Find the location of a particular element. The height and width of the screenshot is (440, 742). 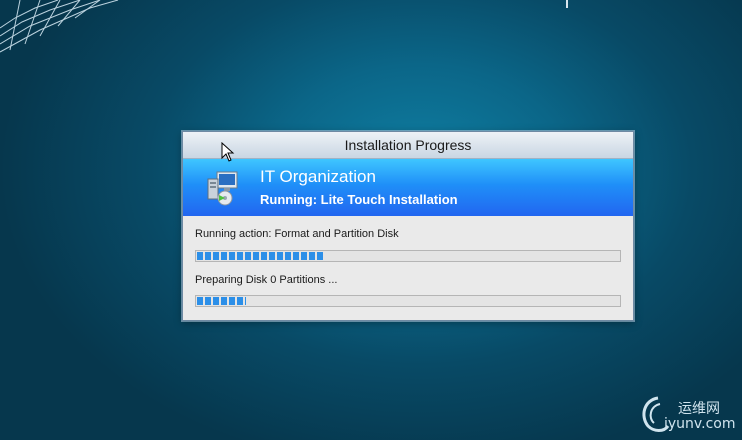

banner-title: IT Organization is located at coordinates (318, 176).